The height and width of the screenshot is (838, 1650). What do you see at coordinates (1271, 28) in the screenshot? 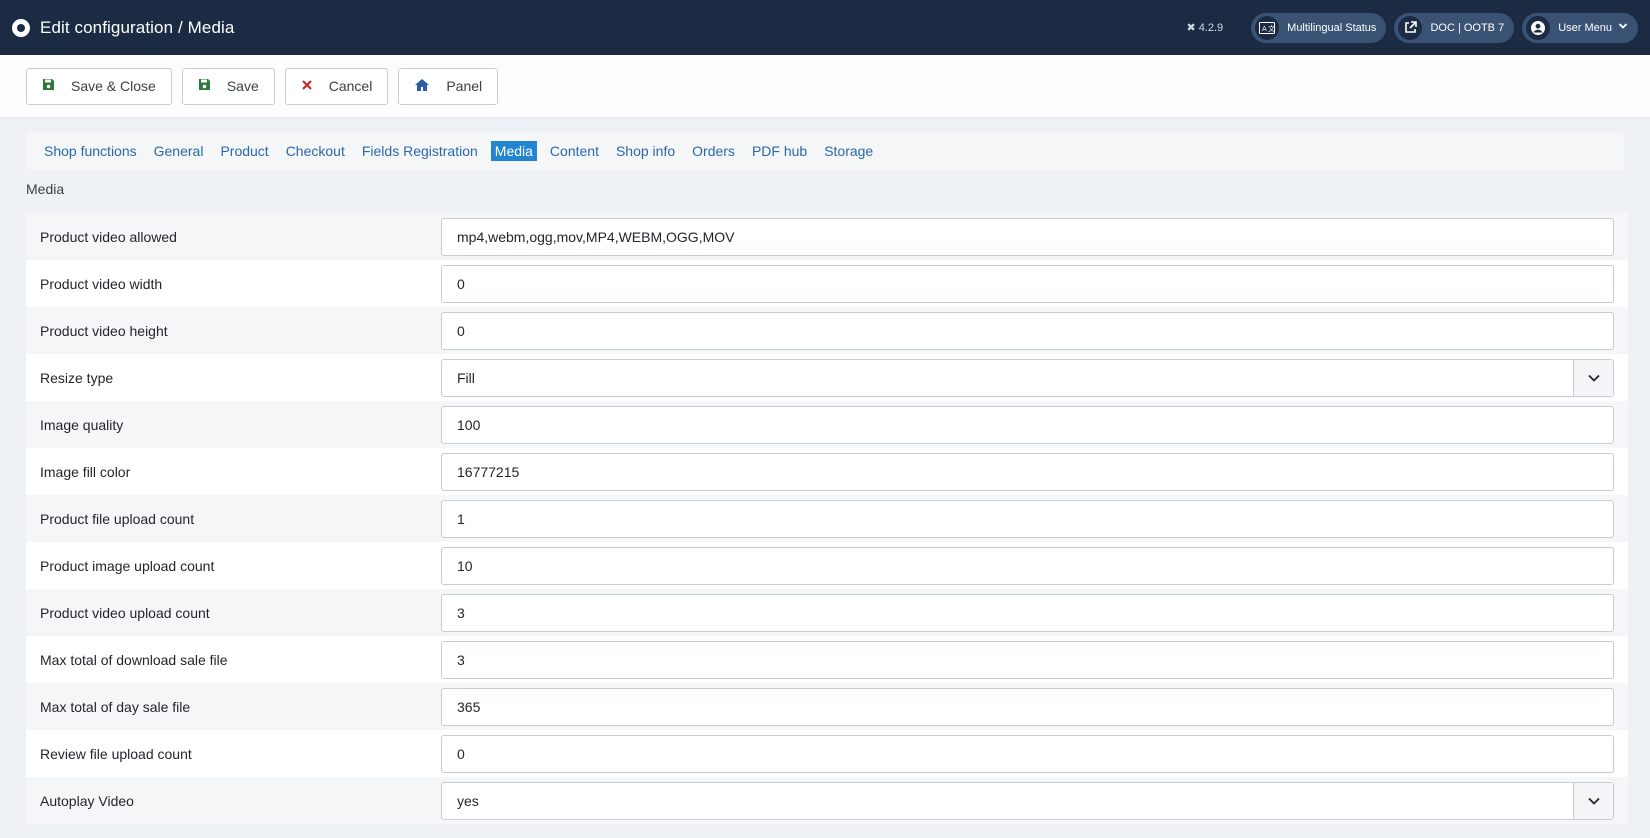
I see `svg-text: 文` at bounding box center [1271, 28].